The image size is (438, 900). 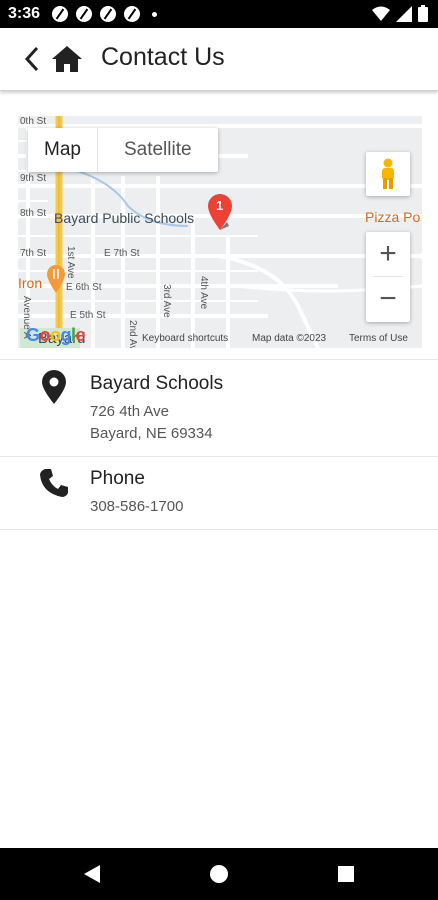 I want to click on marker-number: 1, so click(x=220, y=205).